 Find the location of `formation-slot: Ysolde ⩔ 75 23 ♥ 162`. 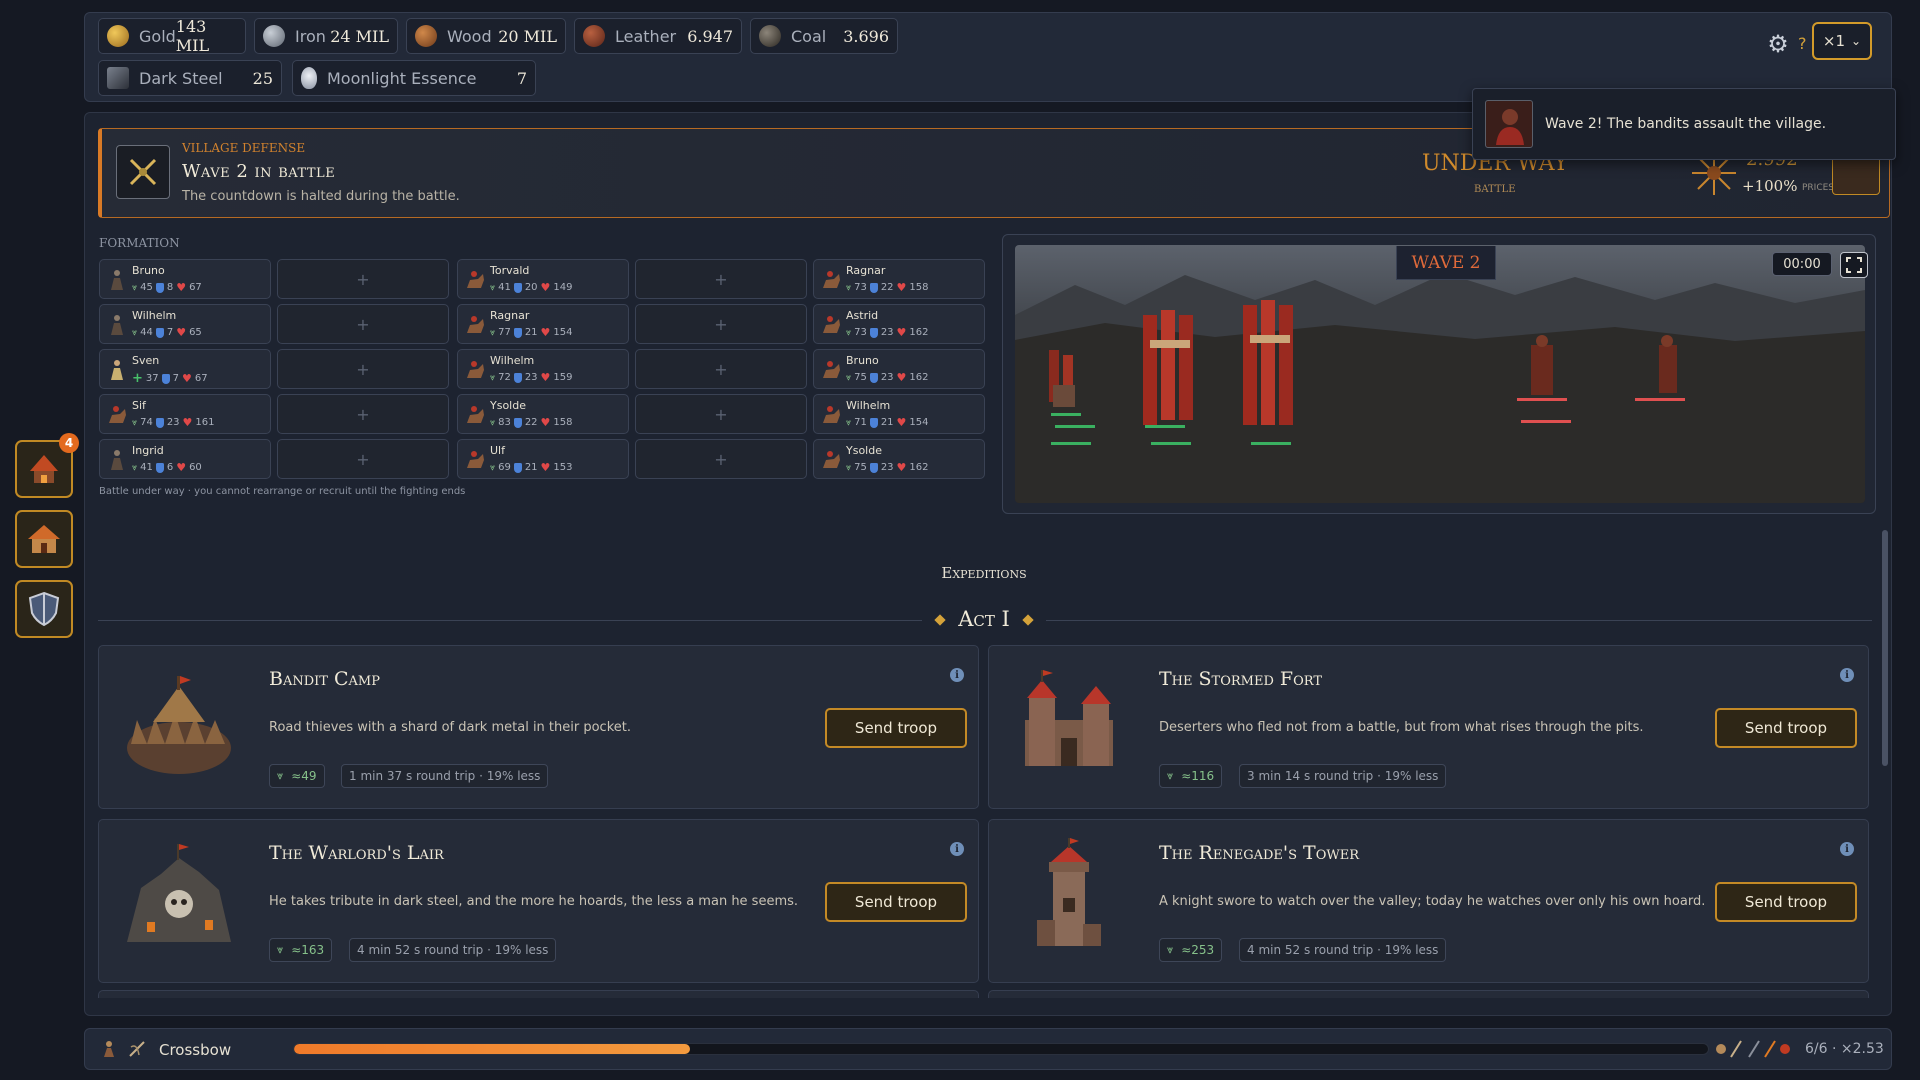

formation-slot: Ysolde ⩔ 75 23 ♥ 162 is located at coordinates (899, 459).